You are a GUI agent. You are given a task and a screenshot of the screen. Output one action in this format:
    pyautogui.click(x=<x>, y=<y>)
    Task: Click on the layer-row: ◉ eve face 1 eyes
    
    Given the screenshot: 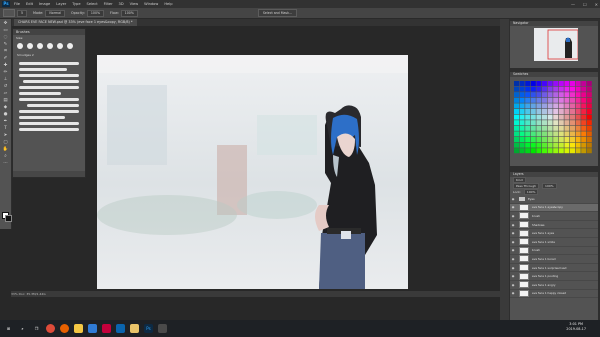 What is the action you would take?
    pyautogui.click(x=554, y=233)
    